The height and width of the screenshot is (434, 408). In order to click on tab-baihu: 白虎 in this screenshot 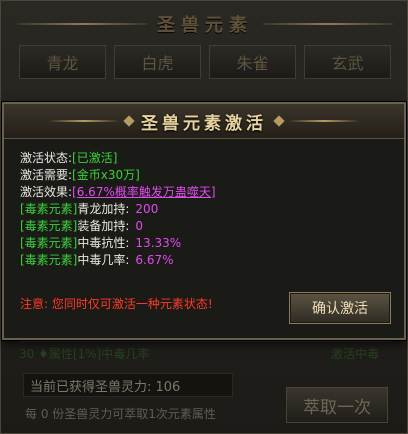, I will do `click(157, 62)`.